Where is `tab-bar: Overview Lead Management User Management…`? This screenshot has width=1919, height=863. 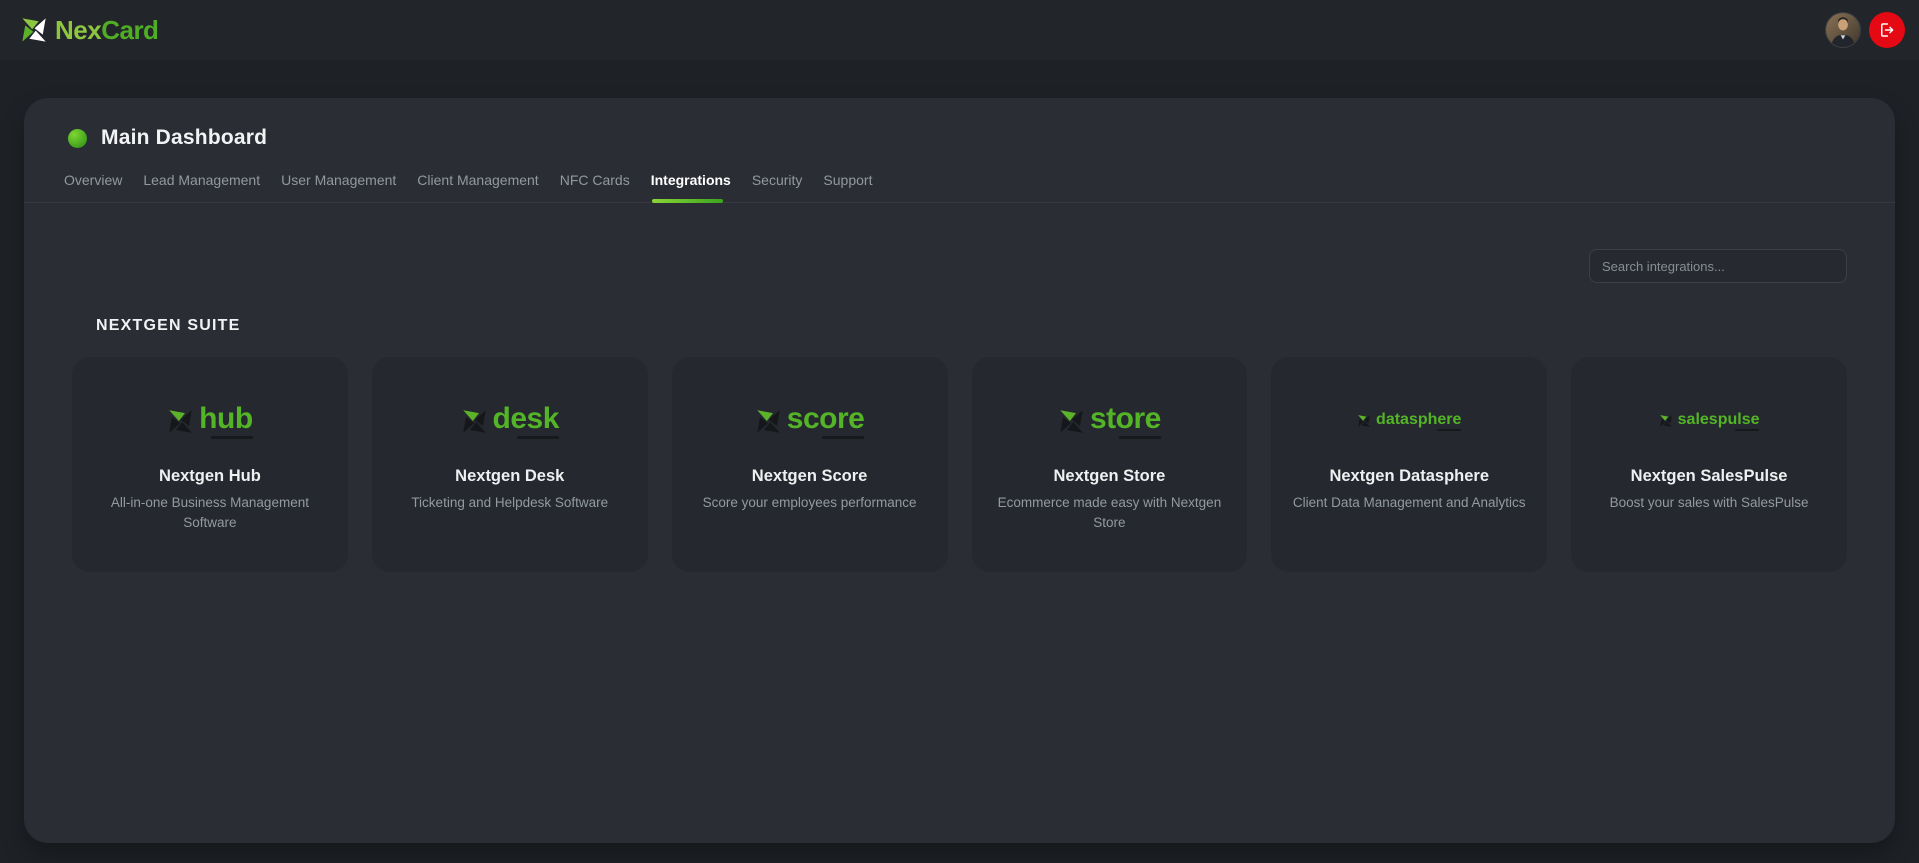 tab-bar: Overview Lead Management User Management… is located at coordinates (959, 185).